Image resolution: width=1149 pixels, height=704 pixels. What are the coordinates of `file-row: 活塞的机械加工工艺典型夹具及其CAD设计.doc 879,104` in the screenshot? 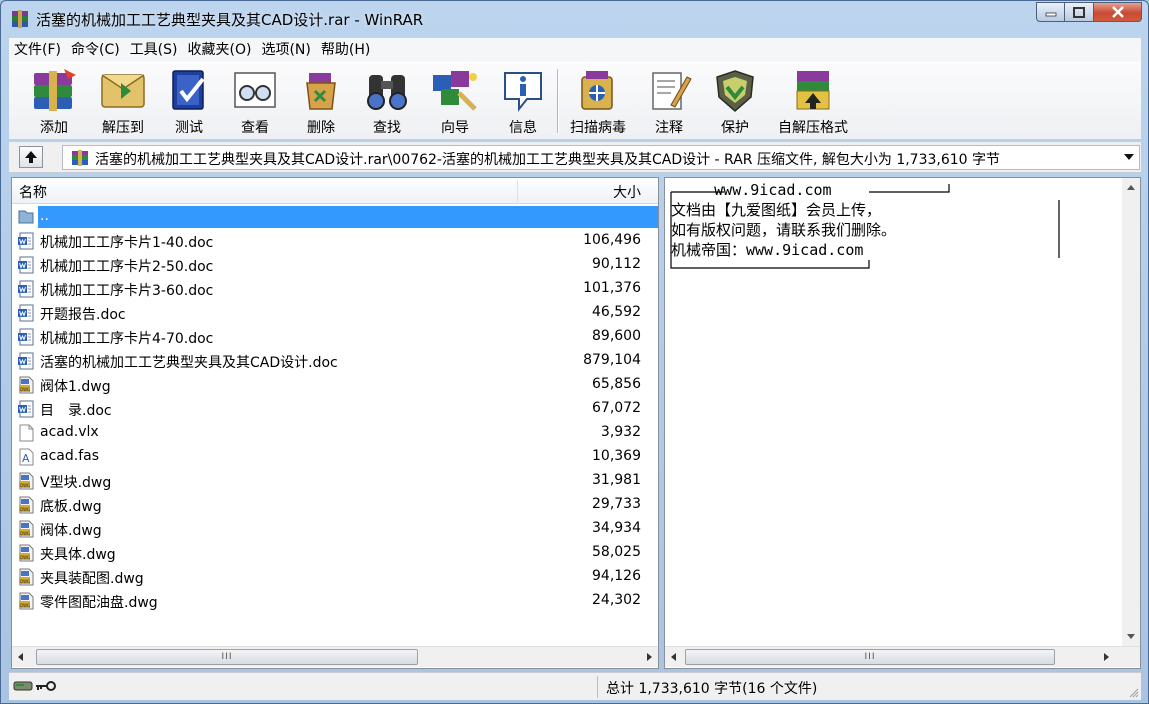 It's located at (335, 361).